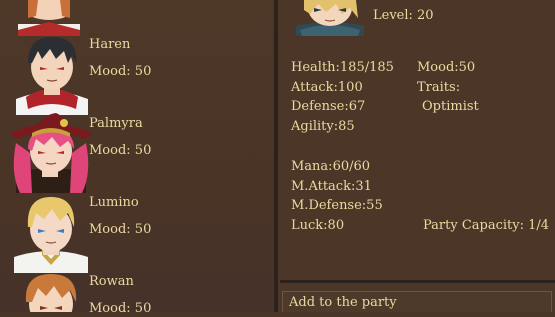  Describe the element at coordinates (120, 71) in the screenshot. I see `haren-mood: Mood: 50` at that location.